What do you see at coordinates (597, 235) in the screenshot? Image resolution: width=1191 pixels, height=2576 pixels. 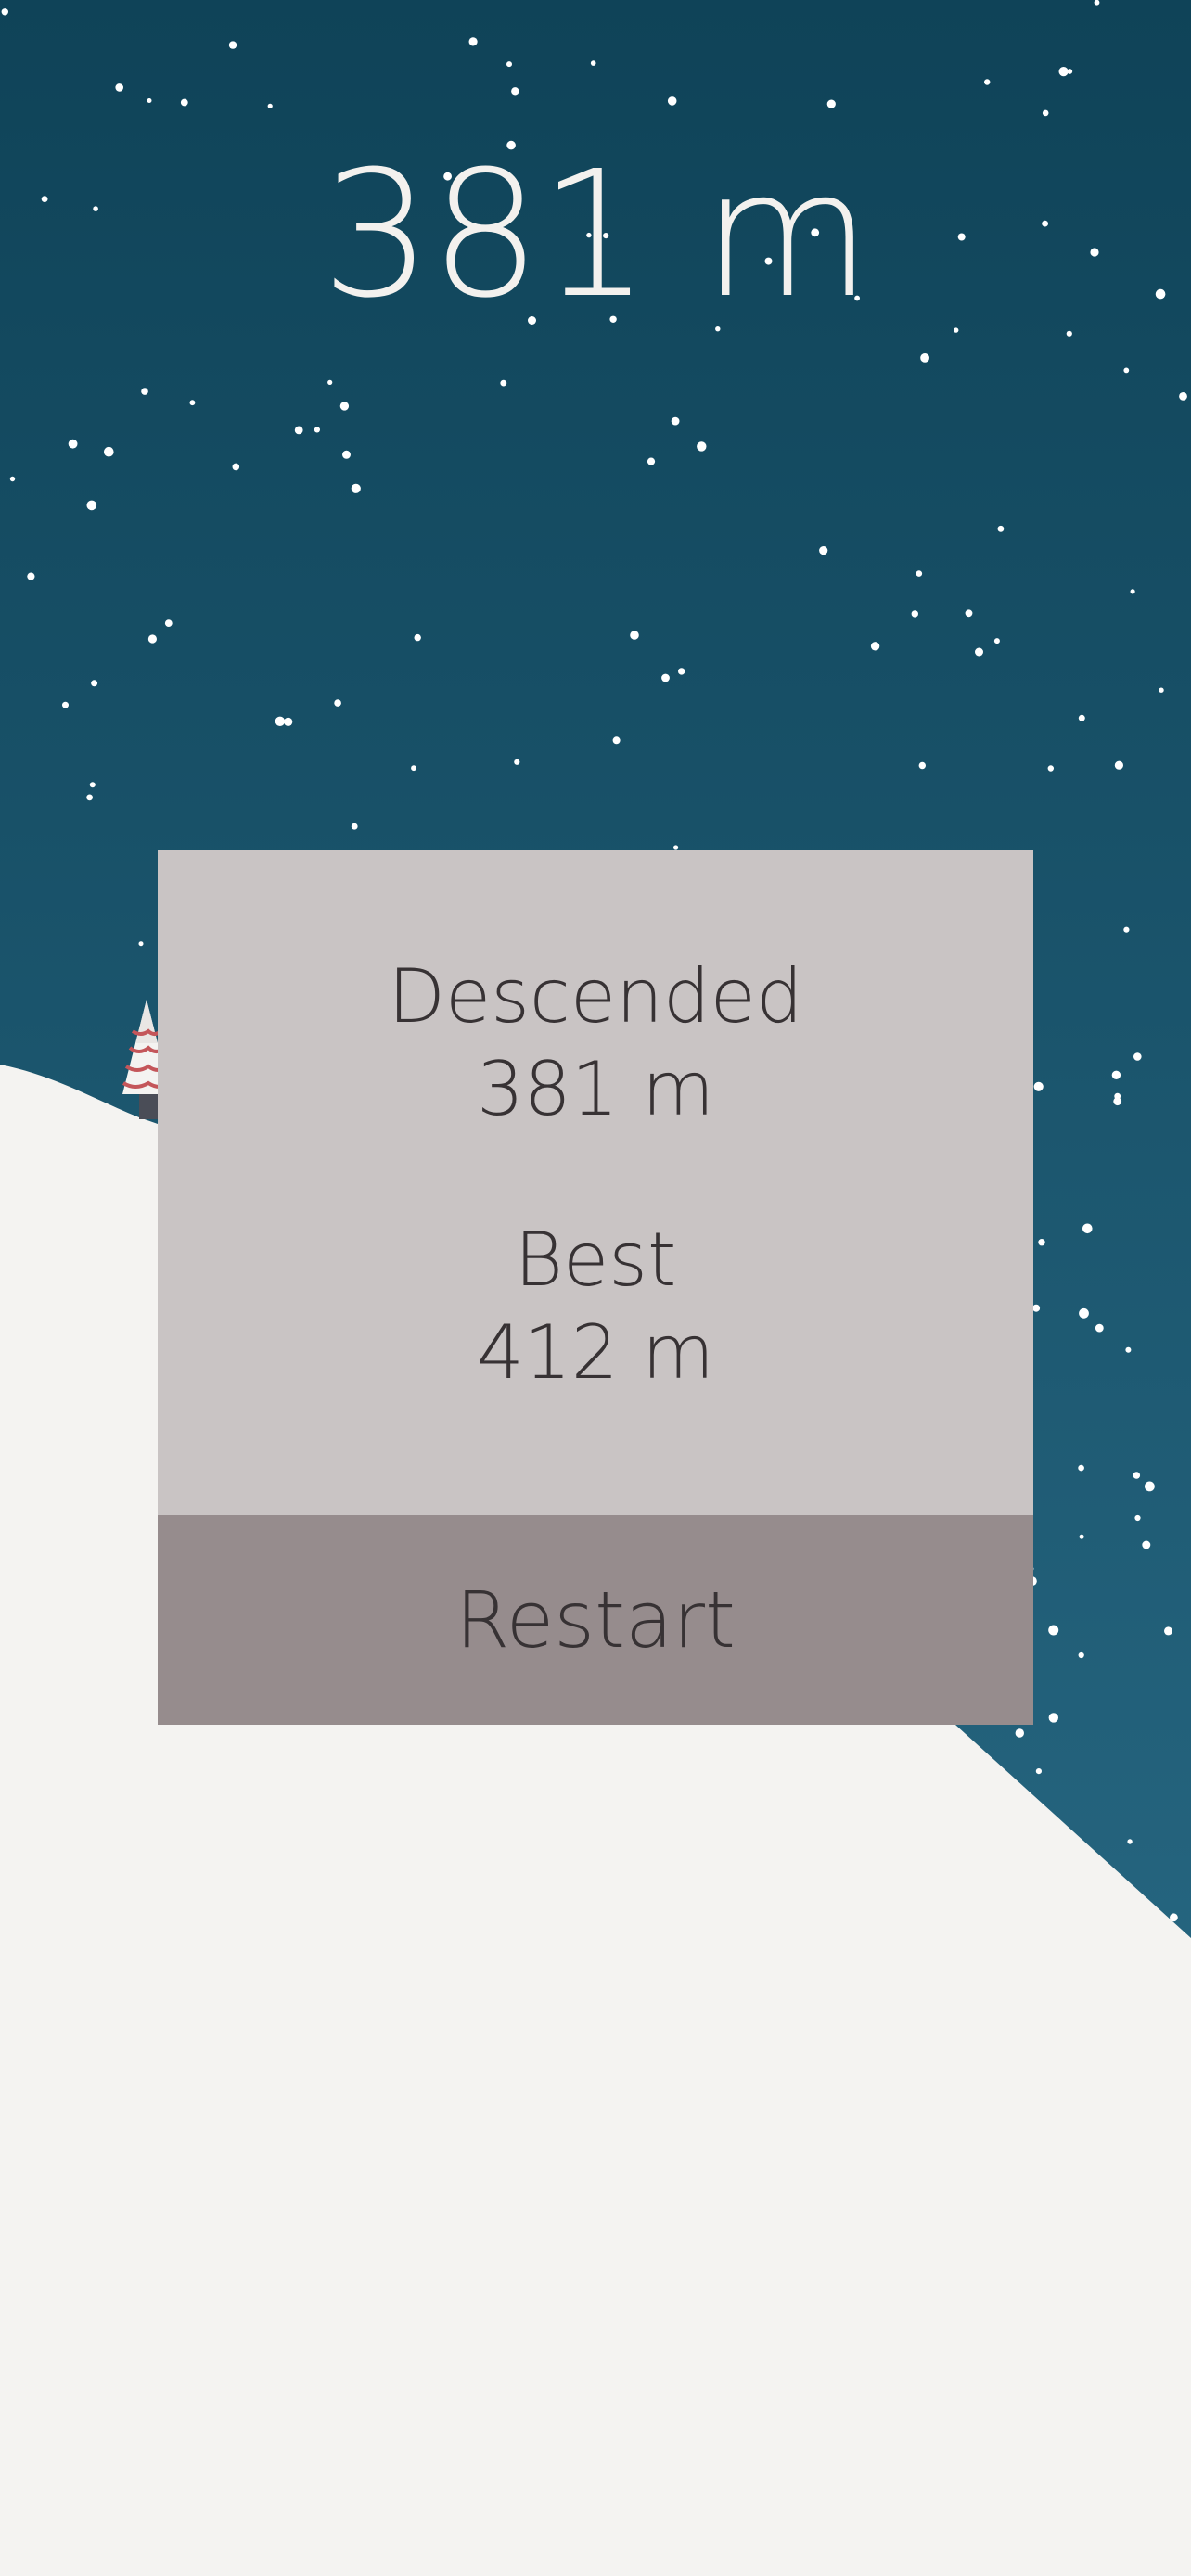 I see `distance-counter: 381 m` at bounding box center [597, 235].